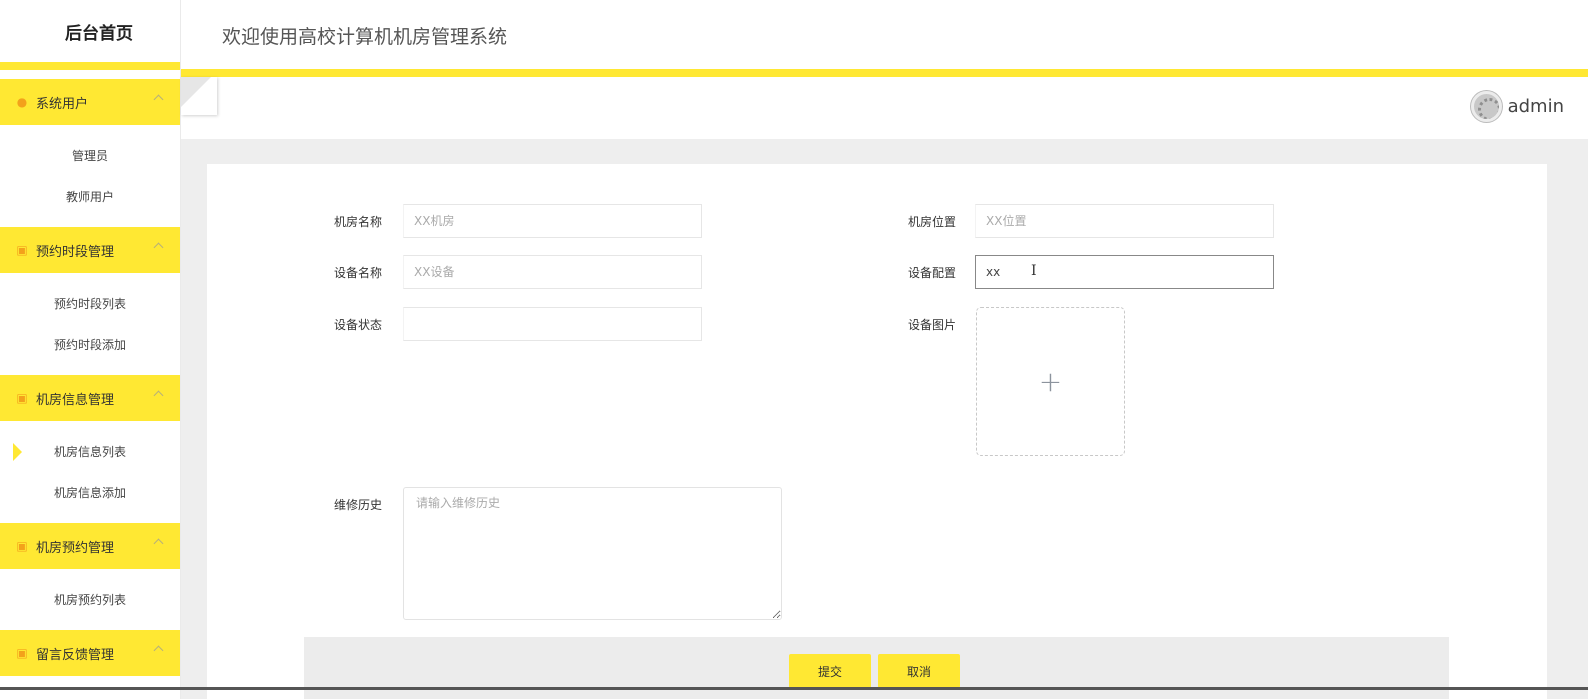  What do you see at coordinates (1034, 271) in the screenshot?
I see `text-cursor-icon: I` at bounding box center [1034, 271].